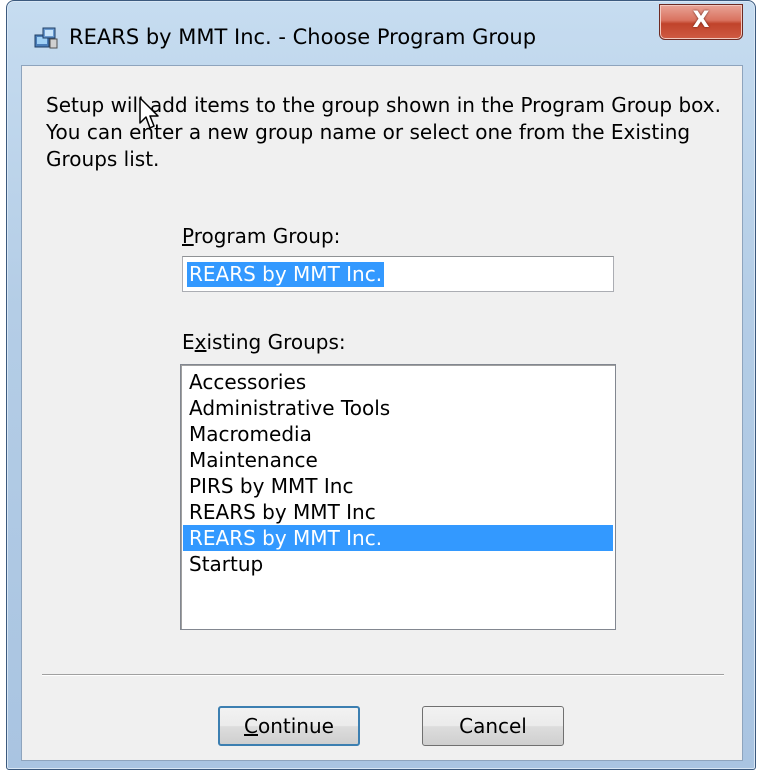 Image resolution: width=760 pixels, height=776 pixels. Describe the element at coordinates (267, 236) in the screenshot. I see `program-group-label-text: rogram Group:` at that location.